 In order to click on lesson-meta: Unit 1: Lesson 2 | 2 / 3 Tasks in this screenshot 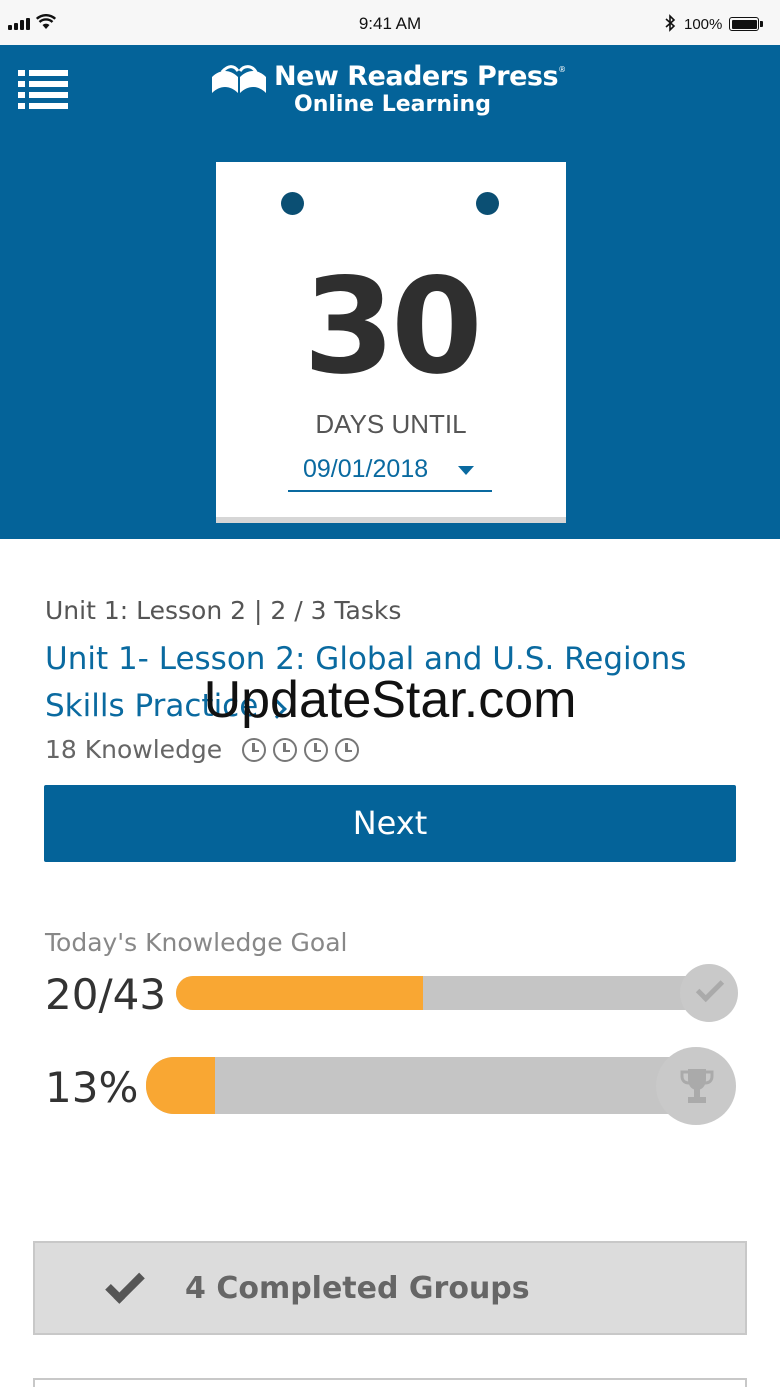, I will do `click(223, 610)`.